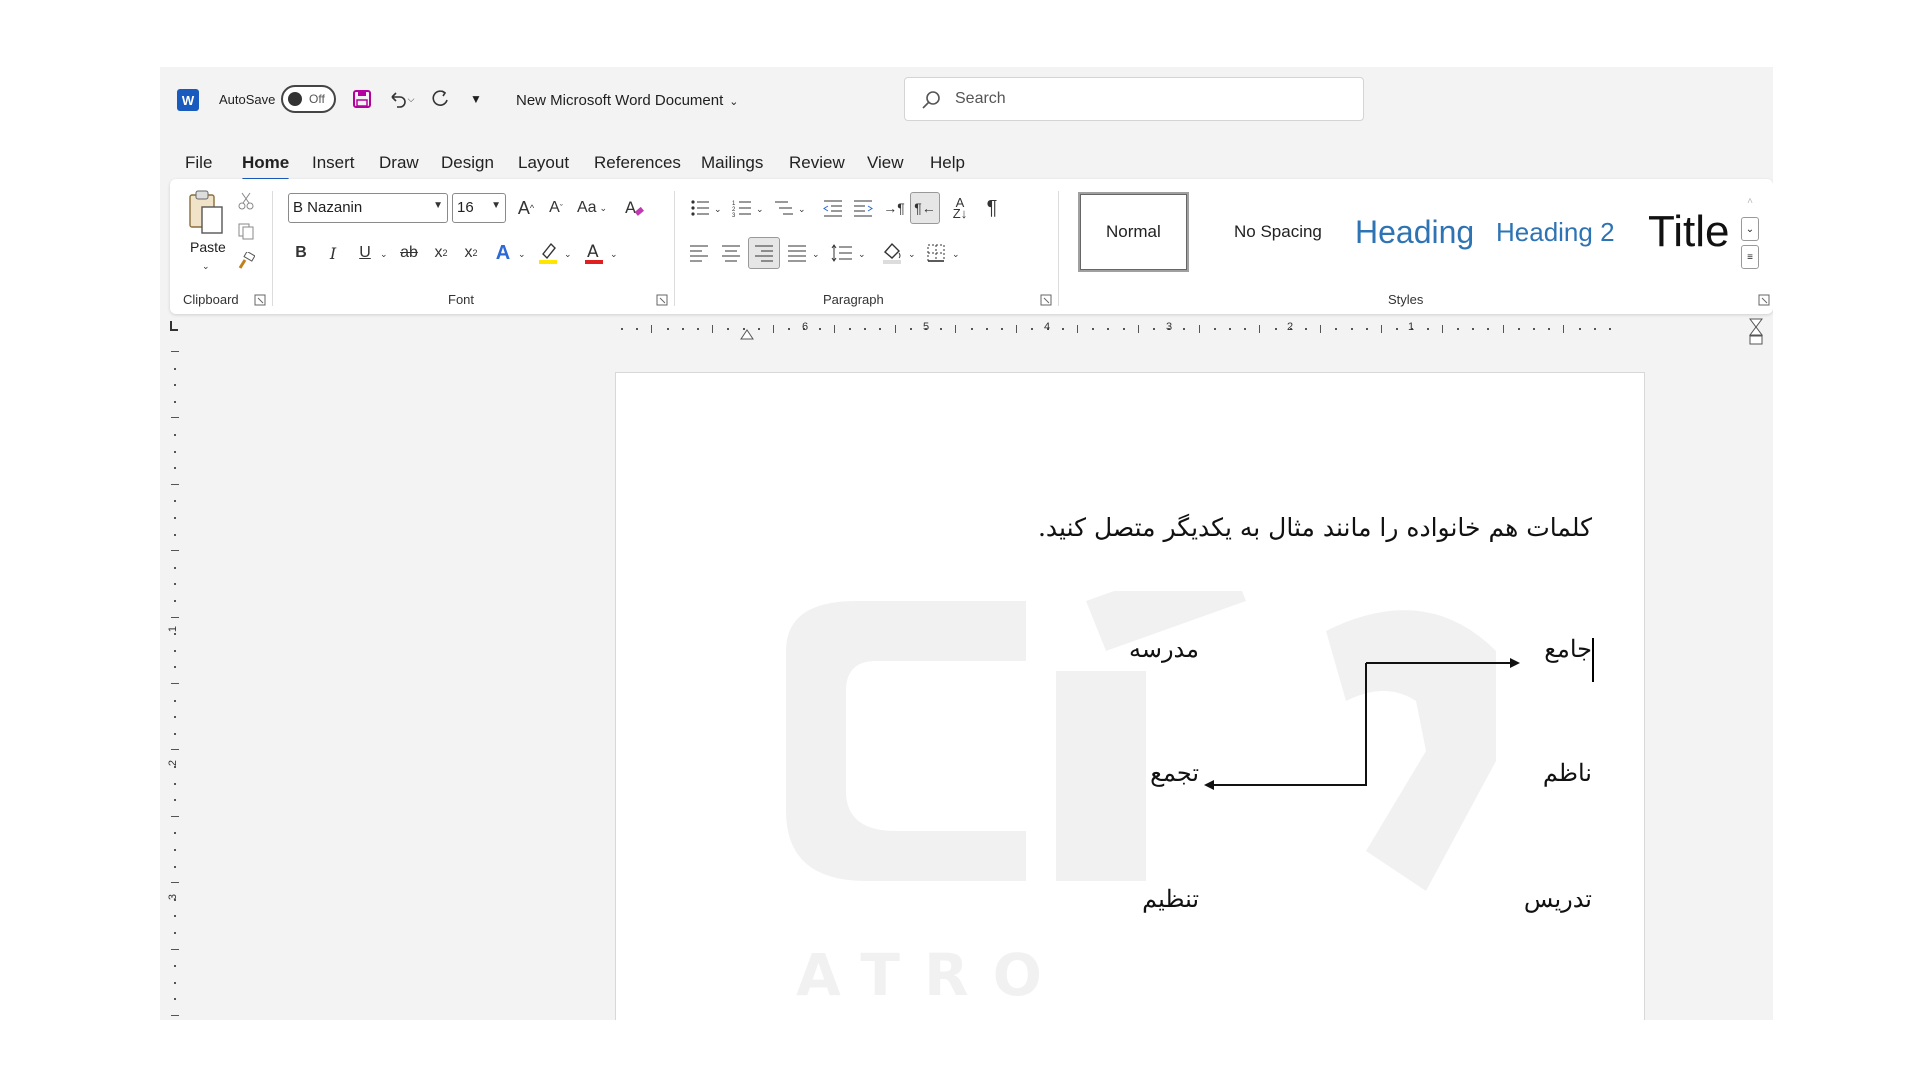  I want to click on search-box: Search, so click(1134, 99).